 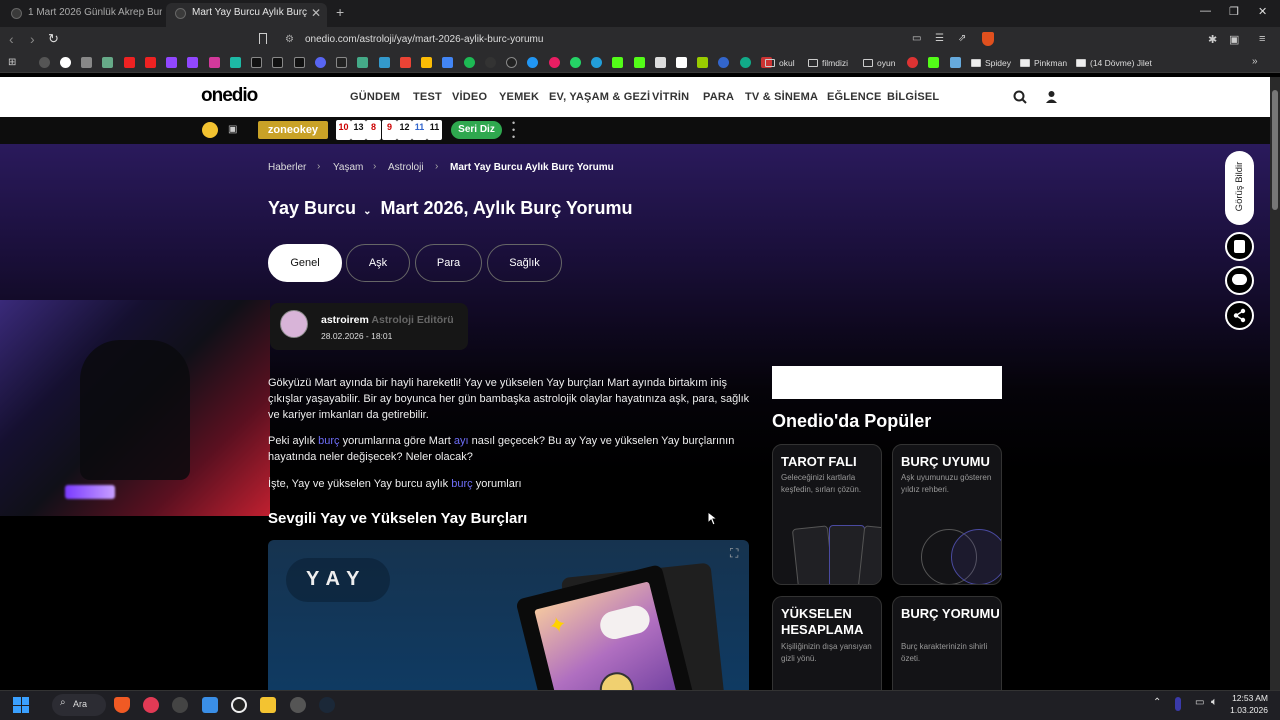 What do you see at coordinates (405, 62) in the screenshot?
I see `gmail-icon` at bounding box center [405, 62].